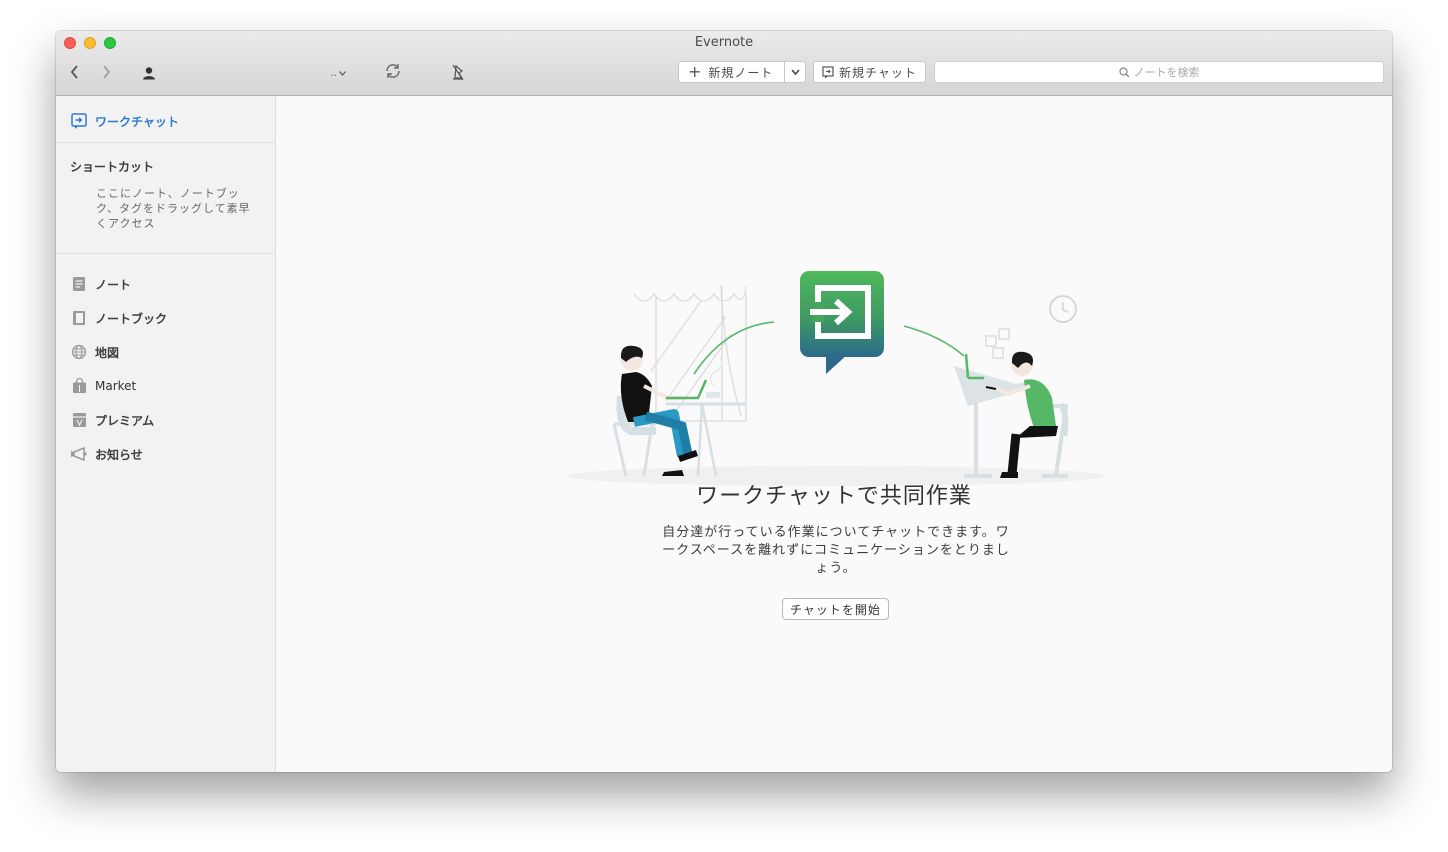 This screenshot has width=1448, height=852. Describe the element at coordinates (125, 420) in the screenshot. I see `sidebar-item-label: プレミアム` at that location.